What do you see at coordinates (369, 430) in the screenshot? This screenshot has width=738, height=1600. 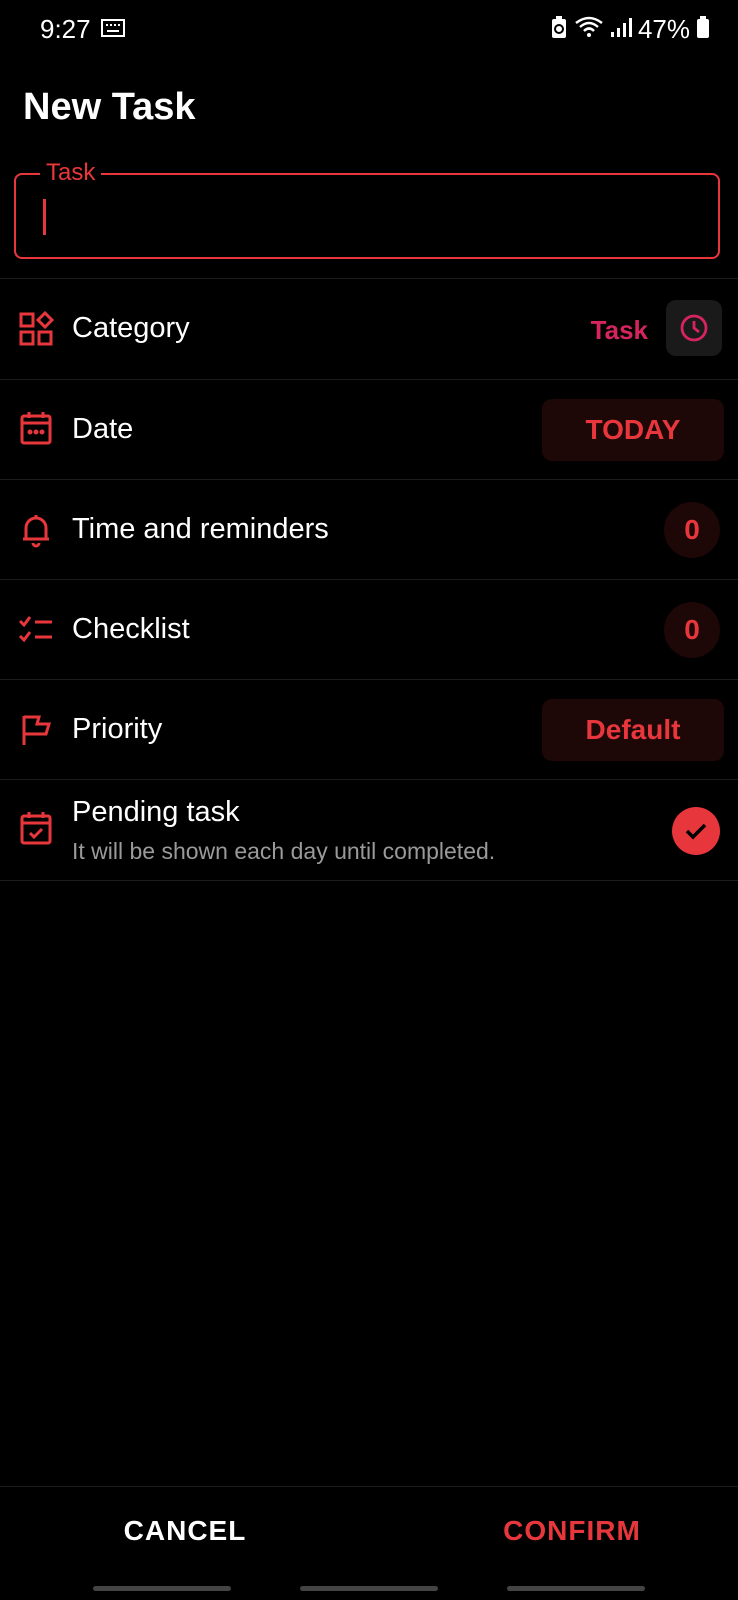 I see `date-row: Date TODAY` at bounding box center [369, 430].